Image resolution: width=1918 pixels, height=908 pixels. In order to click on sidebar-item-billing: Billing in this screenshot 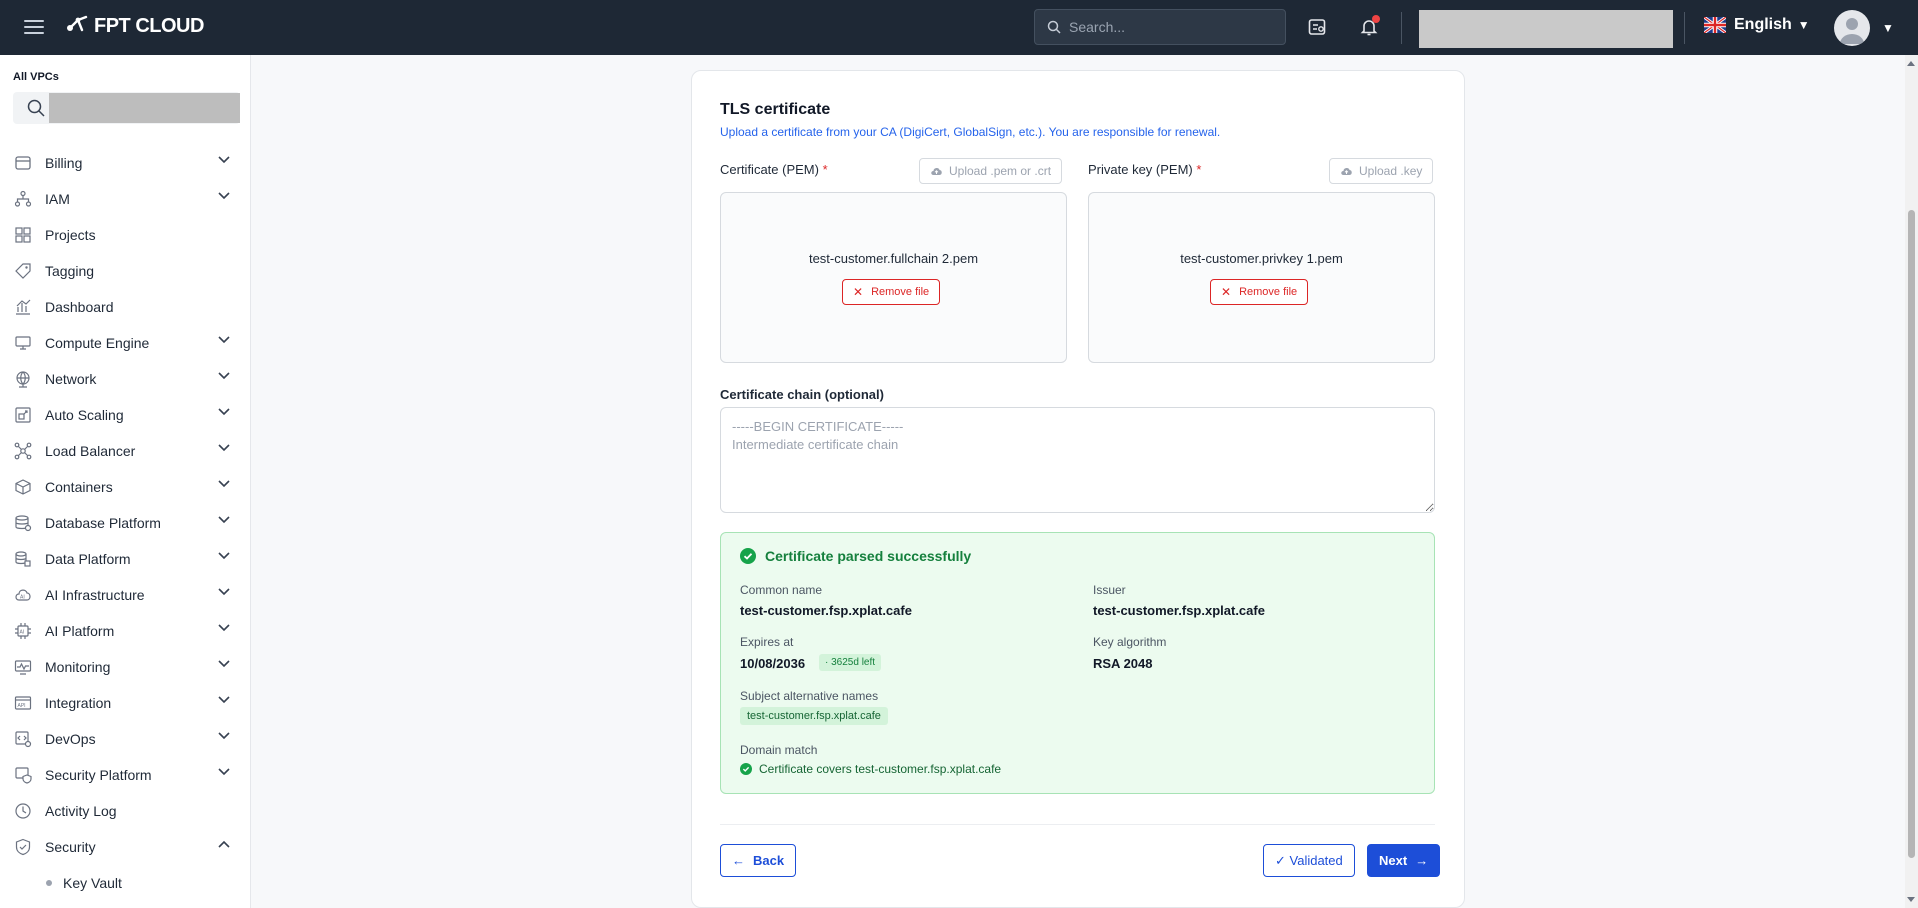, I will do `click(125, 163)`.